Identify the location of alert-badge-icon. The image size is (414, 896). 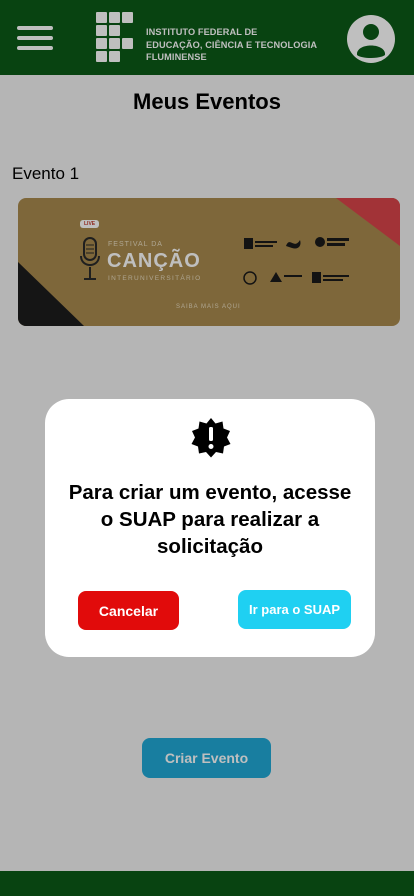
(211, 438).